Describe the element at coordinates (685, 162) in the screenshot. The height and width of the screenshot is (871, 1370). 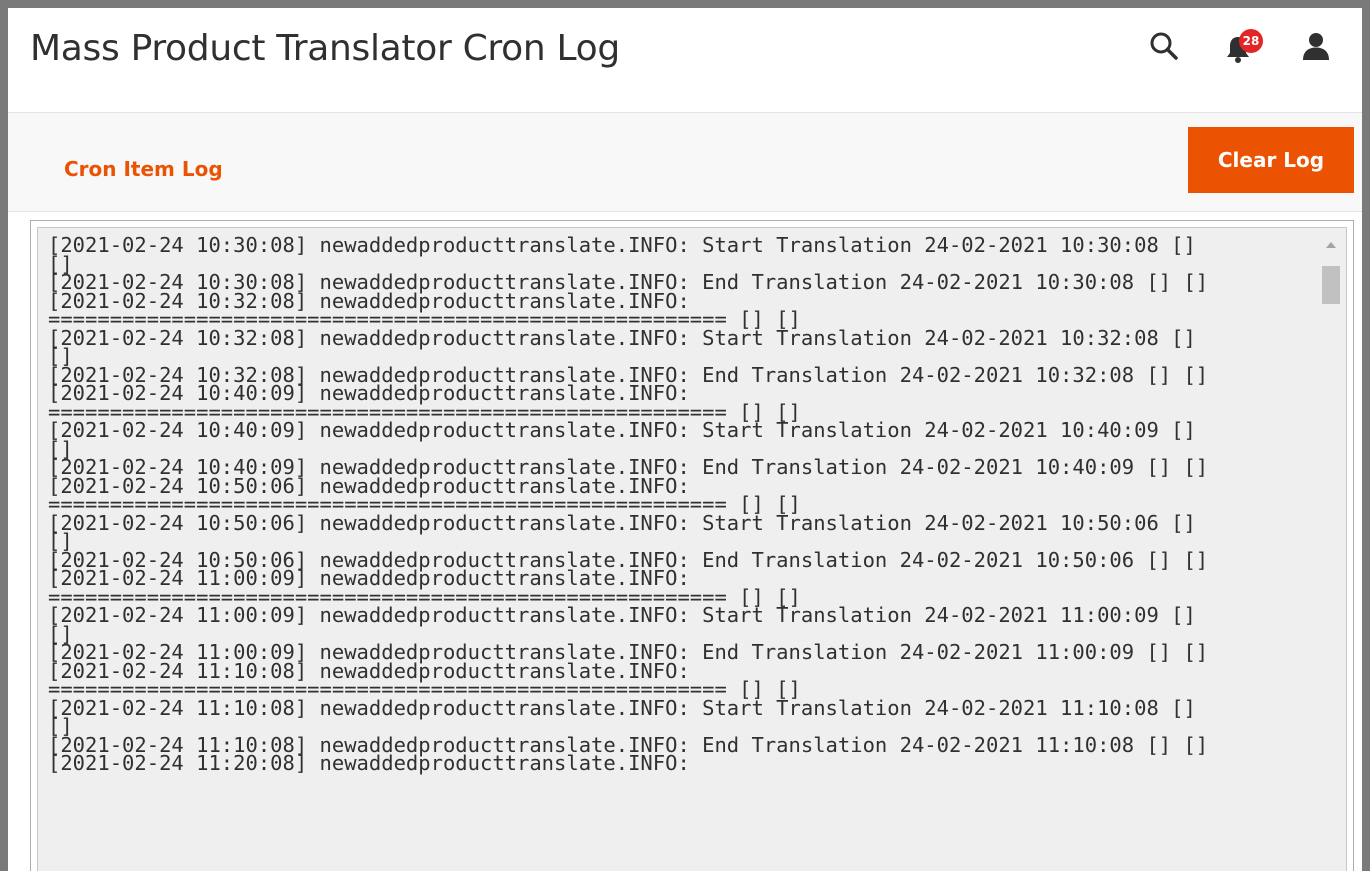
I see `page-actions-bar: Cron Item Log Clear Log` at that location.